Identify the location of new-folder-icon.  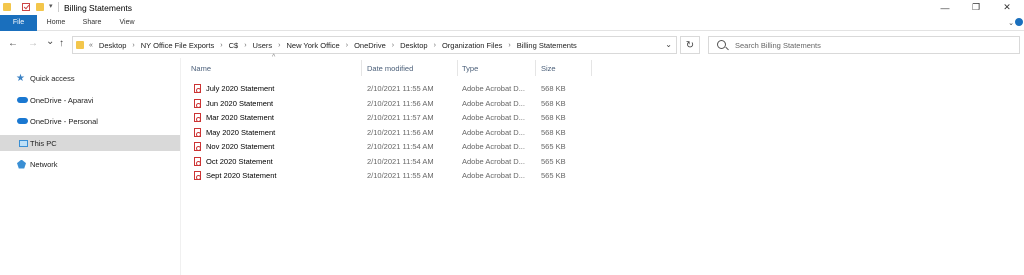
(40, 7).